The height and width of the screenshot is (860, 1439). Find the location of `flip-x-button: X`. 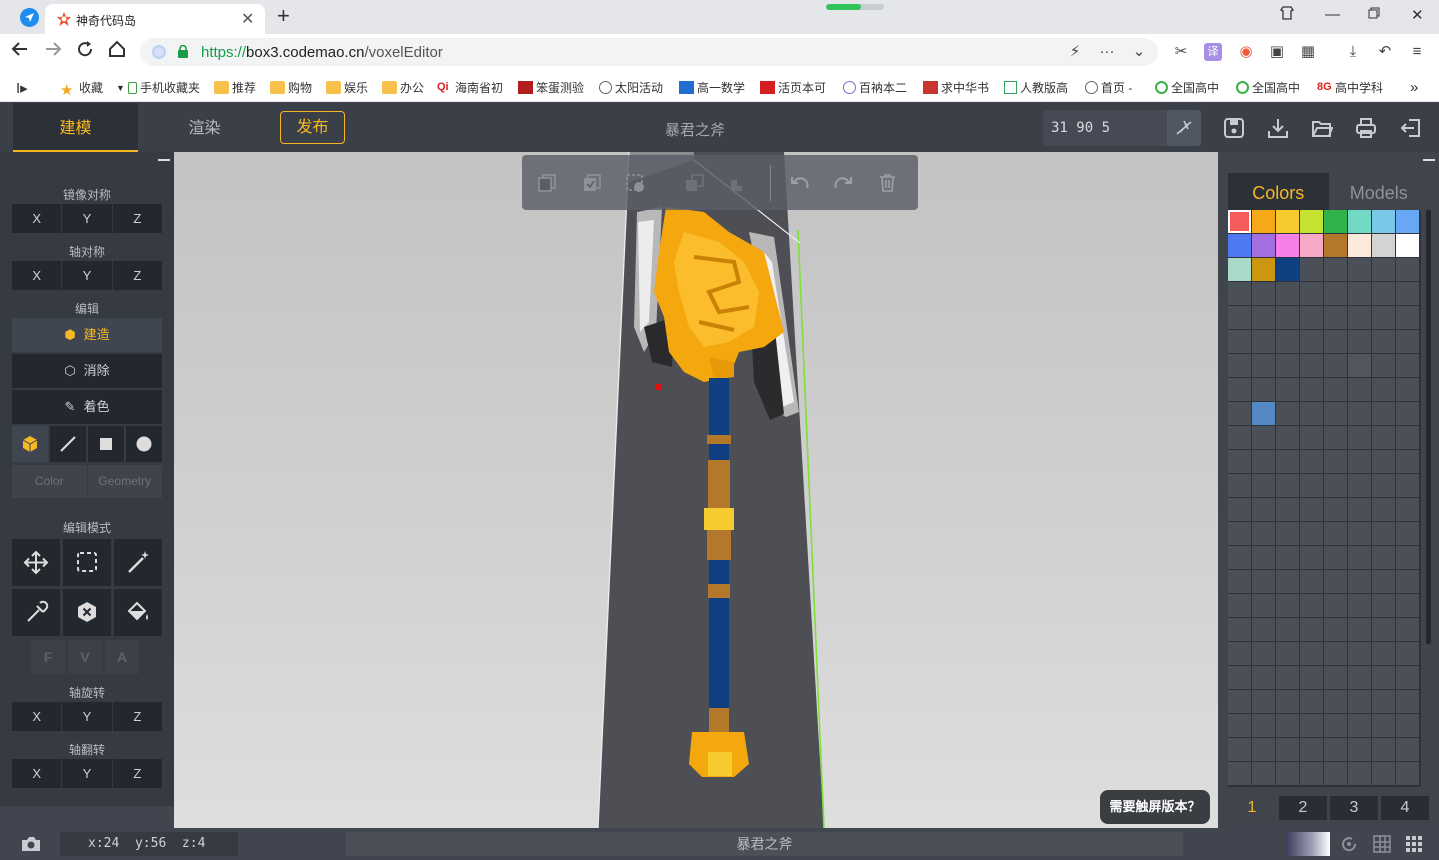

flip-x-button: X is located at coordinates (37, 773).